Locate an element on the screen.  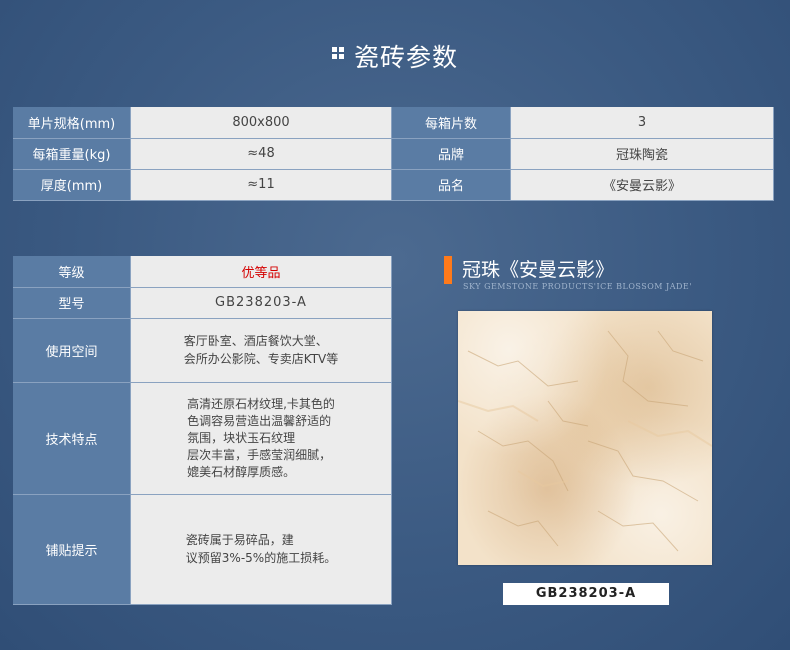
grade-value: 优等品 is located at coordinates (261, 272).